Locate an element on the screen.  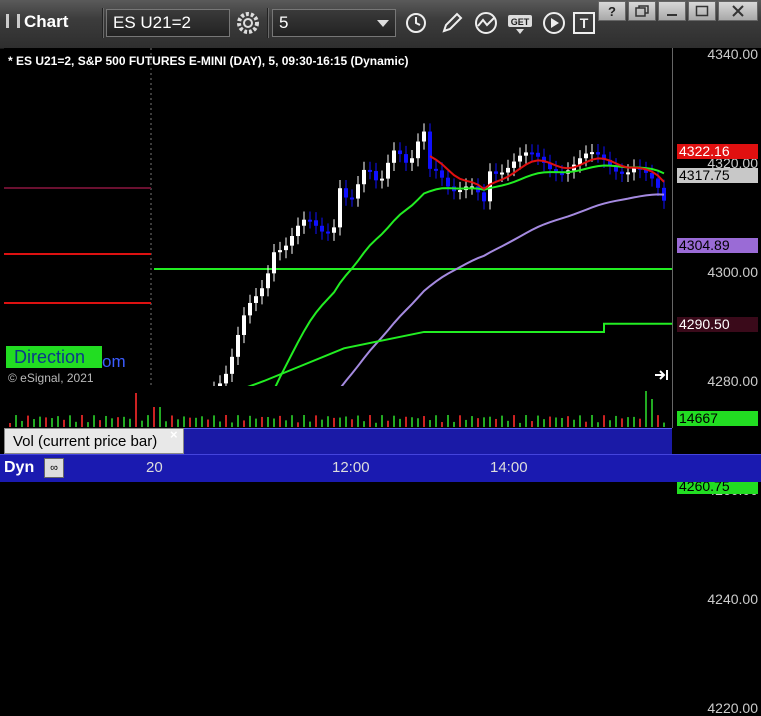
volume-chart-svg is located at coordinates (337, 409).